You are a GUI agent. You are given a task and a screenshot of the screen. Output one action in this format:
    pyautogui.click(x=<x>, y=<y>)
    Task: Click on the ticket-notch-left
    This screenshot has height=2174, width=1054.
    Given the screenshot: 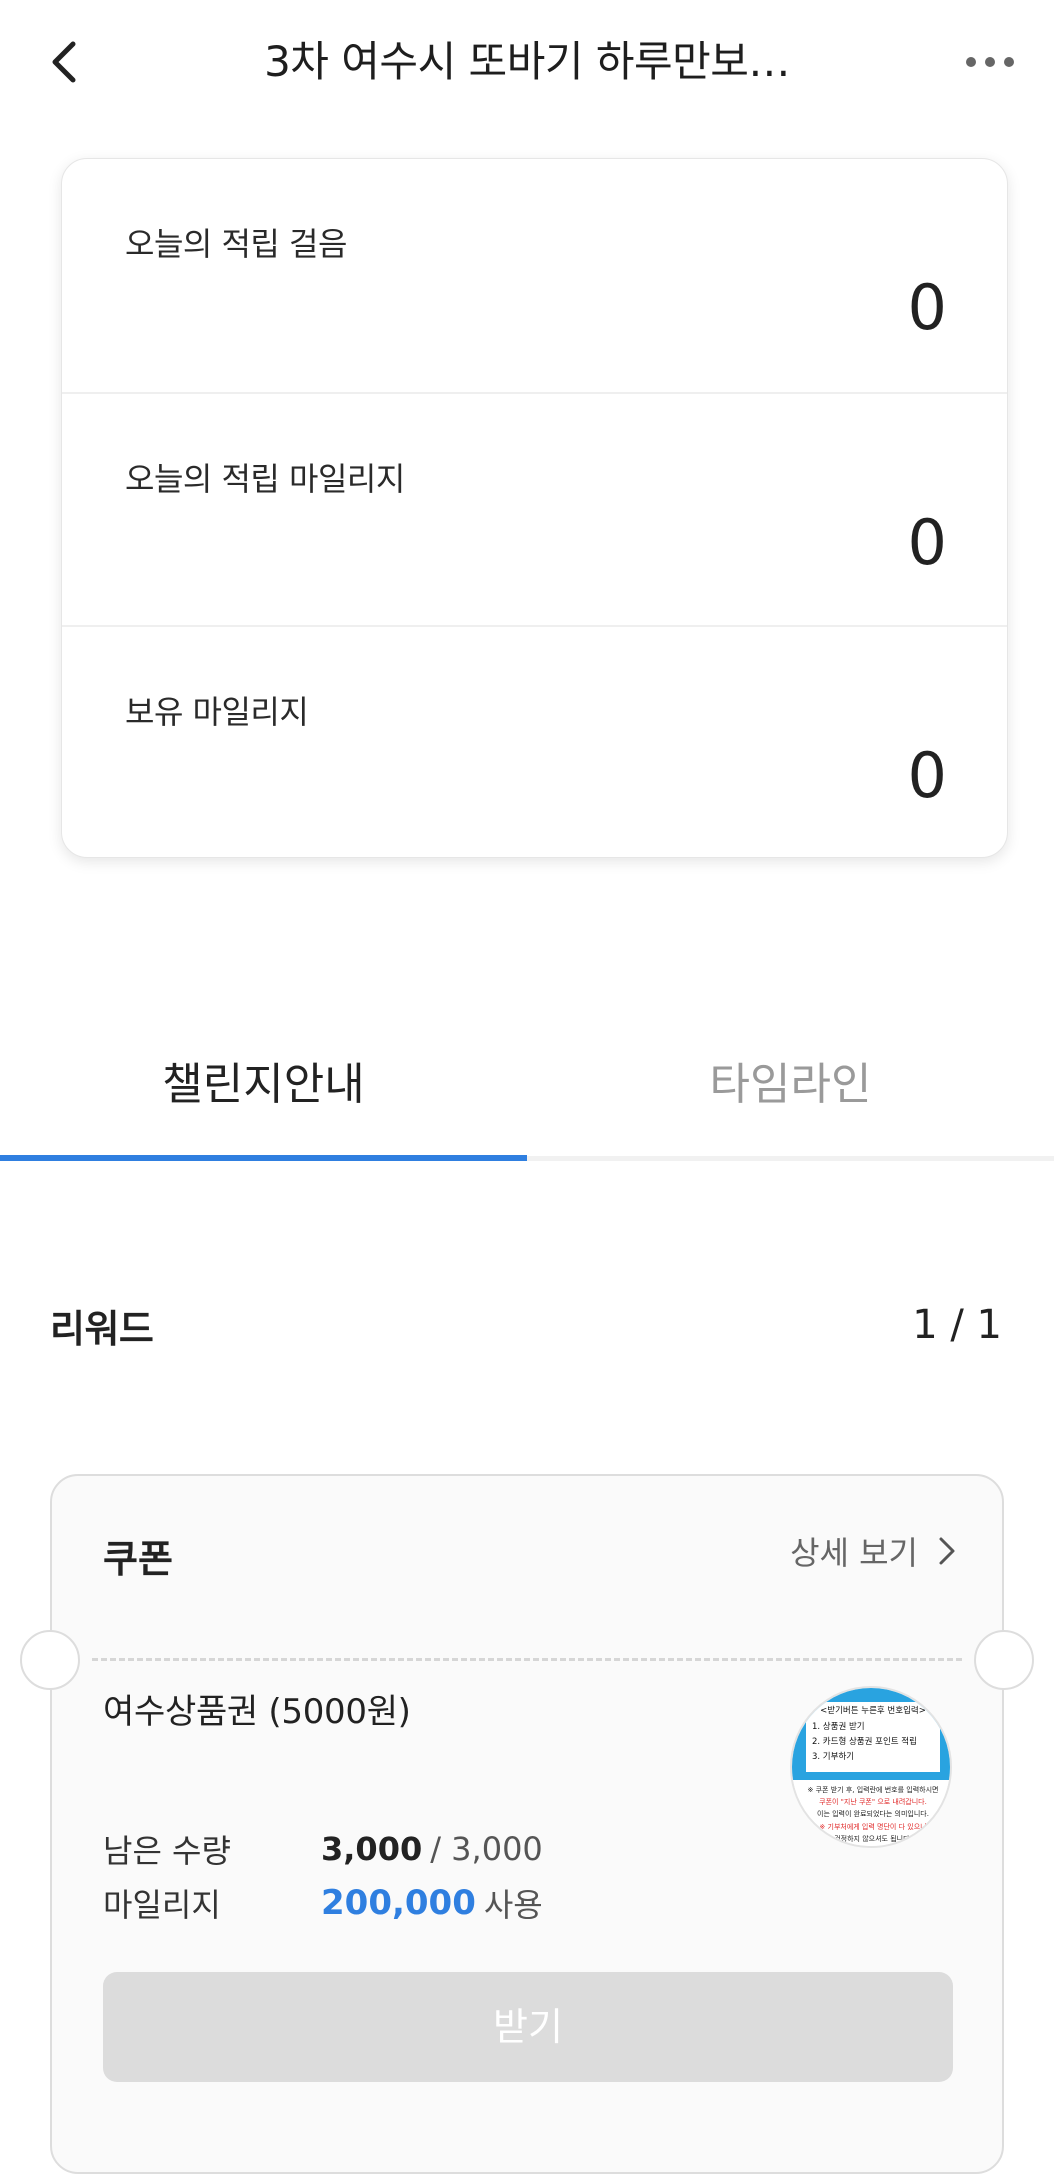 What is the action you would take?
    pyautogui.click(x=50, y=1660)
    